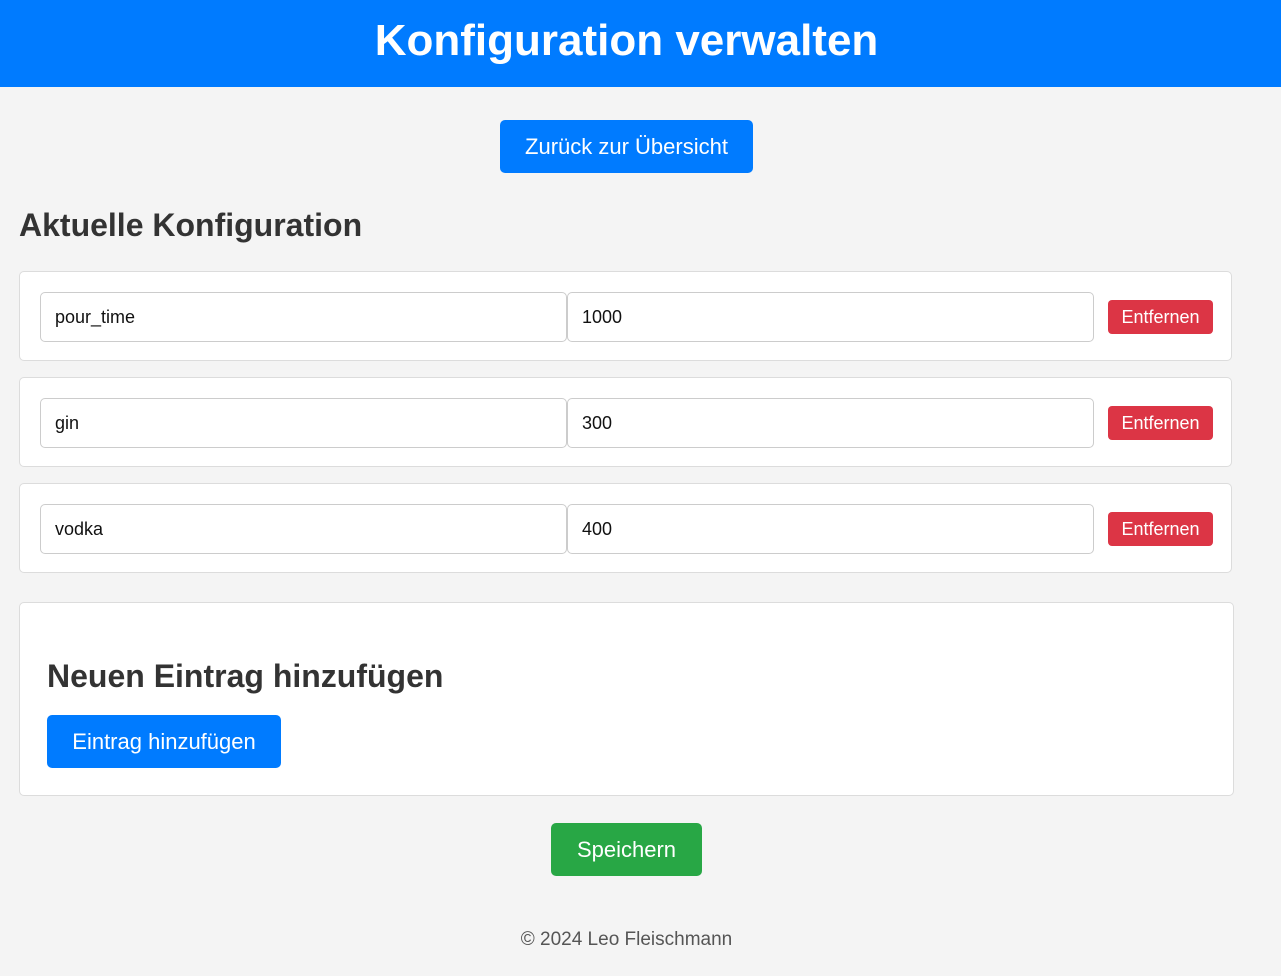 This screenshot has width=1281, height=976. I want to click on page-title: Konfiguration verwalten, so click(626, 40).